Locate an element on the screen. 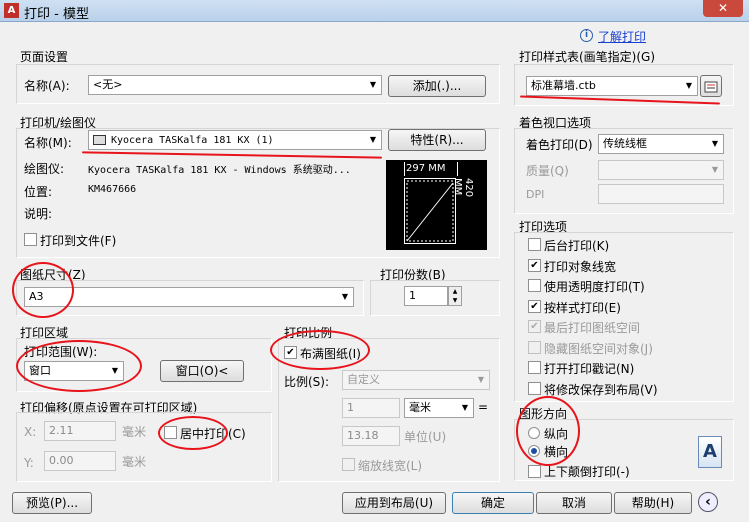  scale-unit-label: 单位(U) is located at coordinates (425, 437).